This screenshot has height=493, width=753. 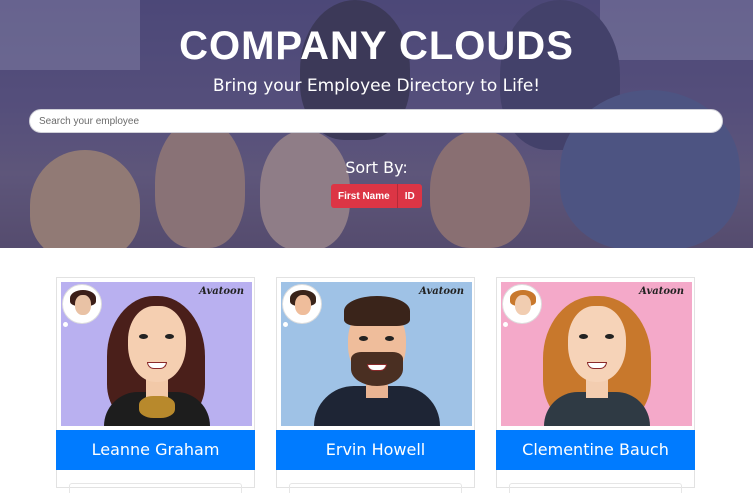 What do you see at coordinates (595, 385) in the screenshot?
I see `employee-card: Avatoon Clementine Bauch` at bounding box center [595, 385].